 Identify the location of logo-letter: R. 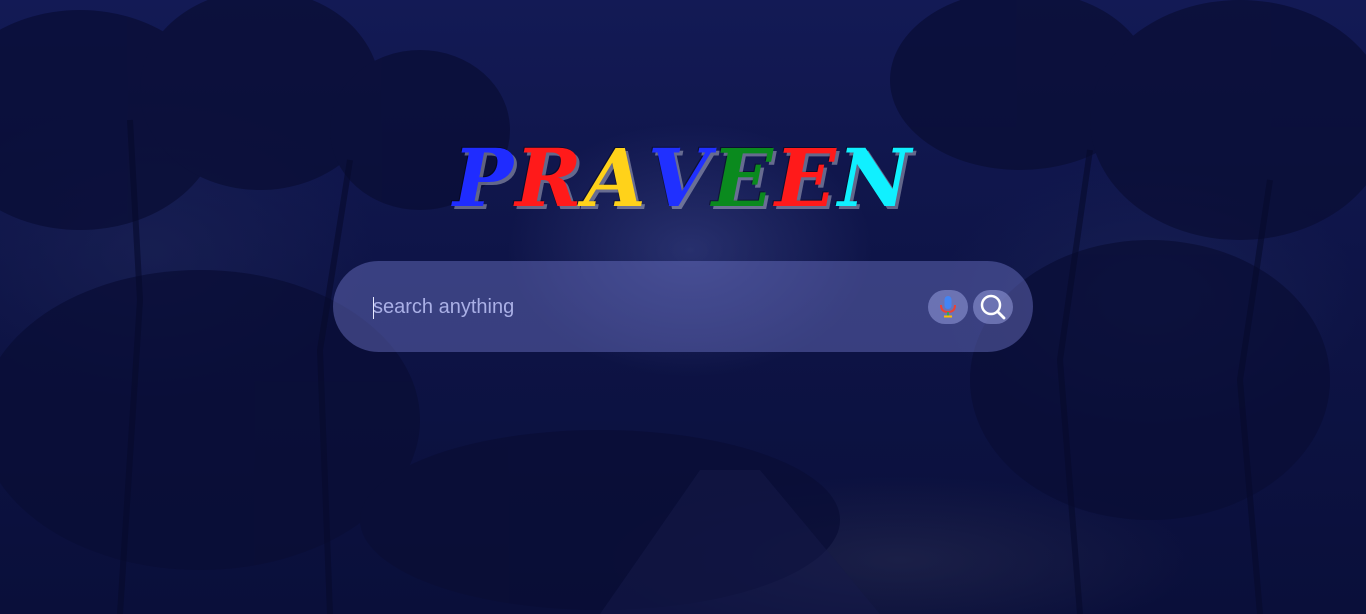
(549, 178).